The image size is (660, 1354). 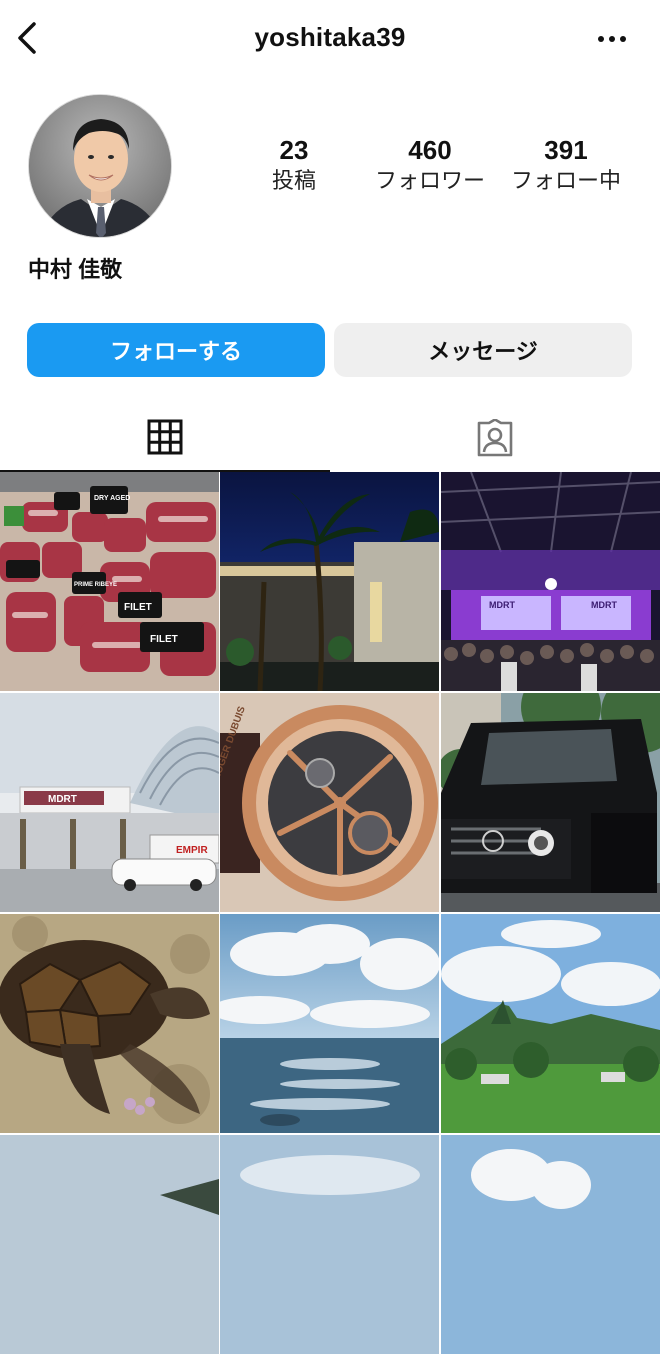 I want to click on black-suv-photo, so click(x=550, y=802).